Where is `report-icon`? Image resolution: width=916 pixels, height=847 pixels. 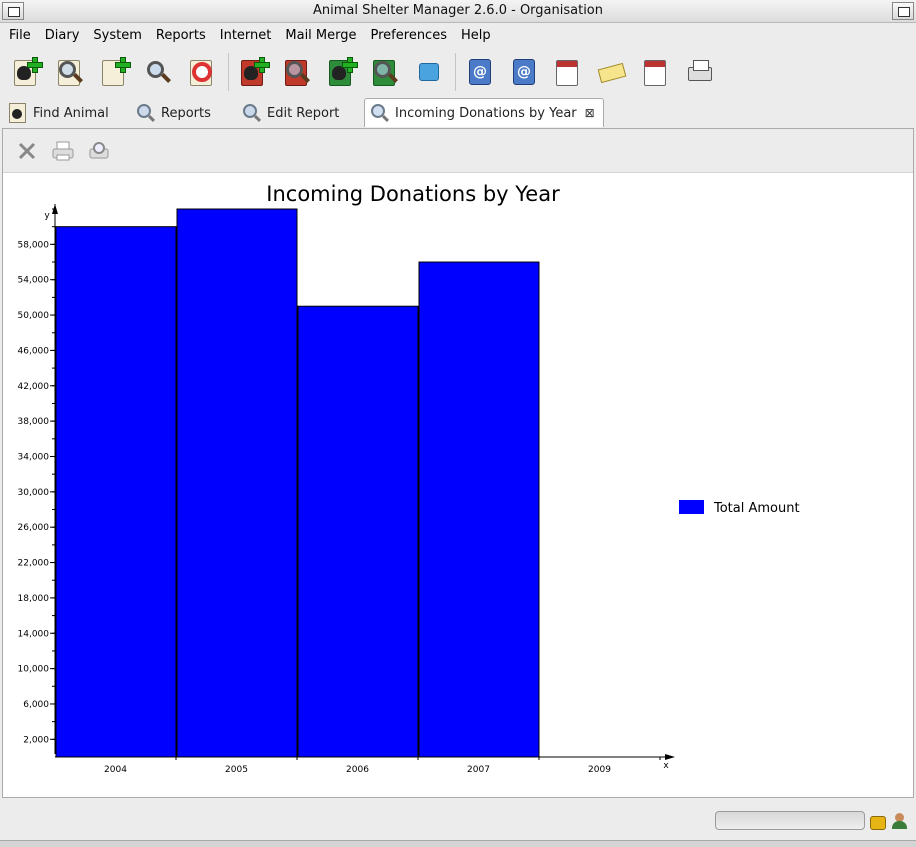 report-icon is located at coordinates (380, 113).